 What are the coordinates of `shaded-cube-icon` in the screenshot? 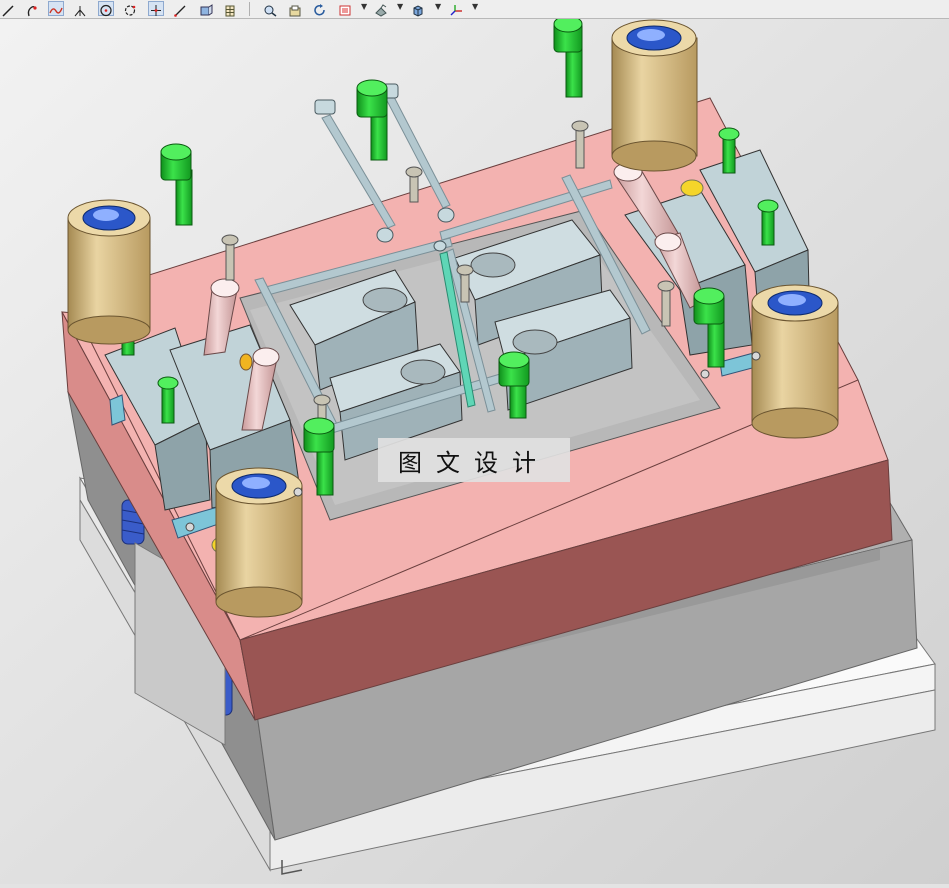 It's located at (418, 9).